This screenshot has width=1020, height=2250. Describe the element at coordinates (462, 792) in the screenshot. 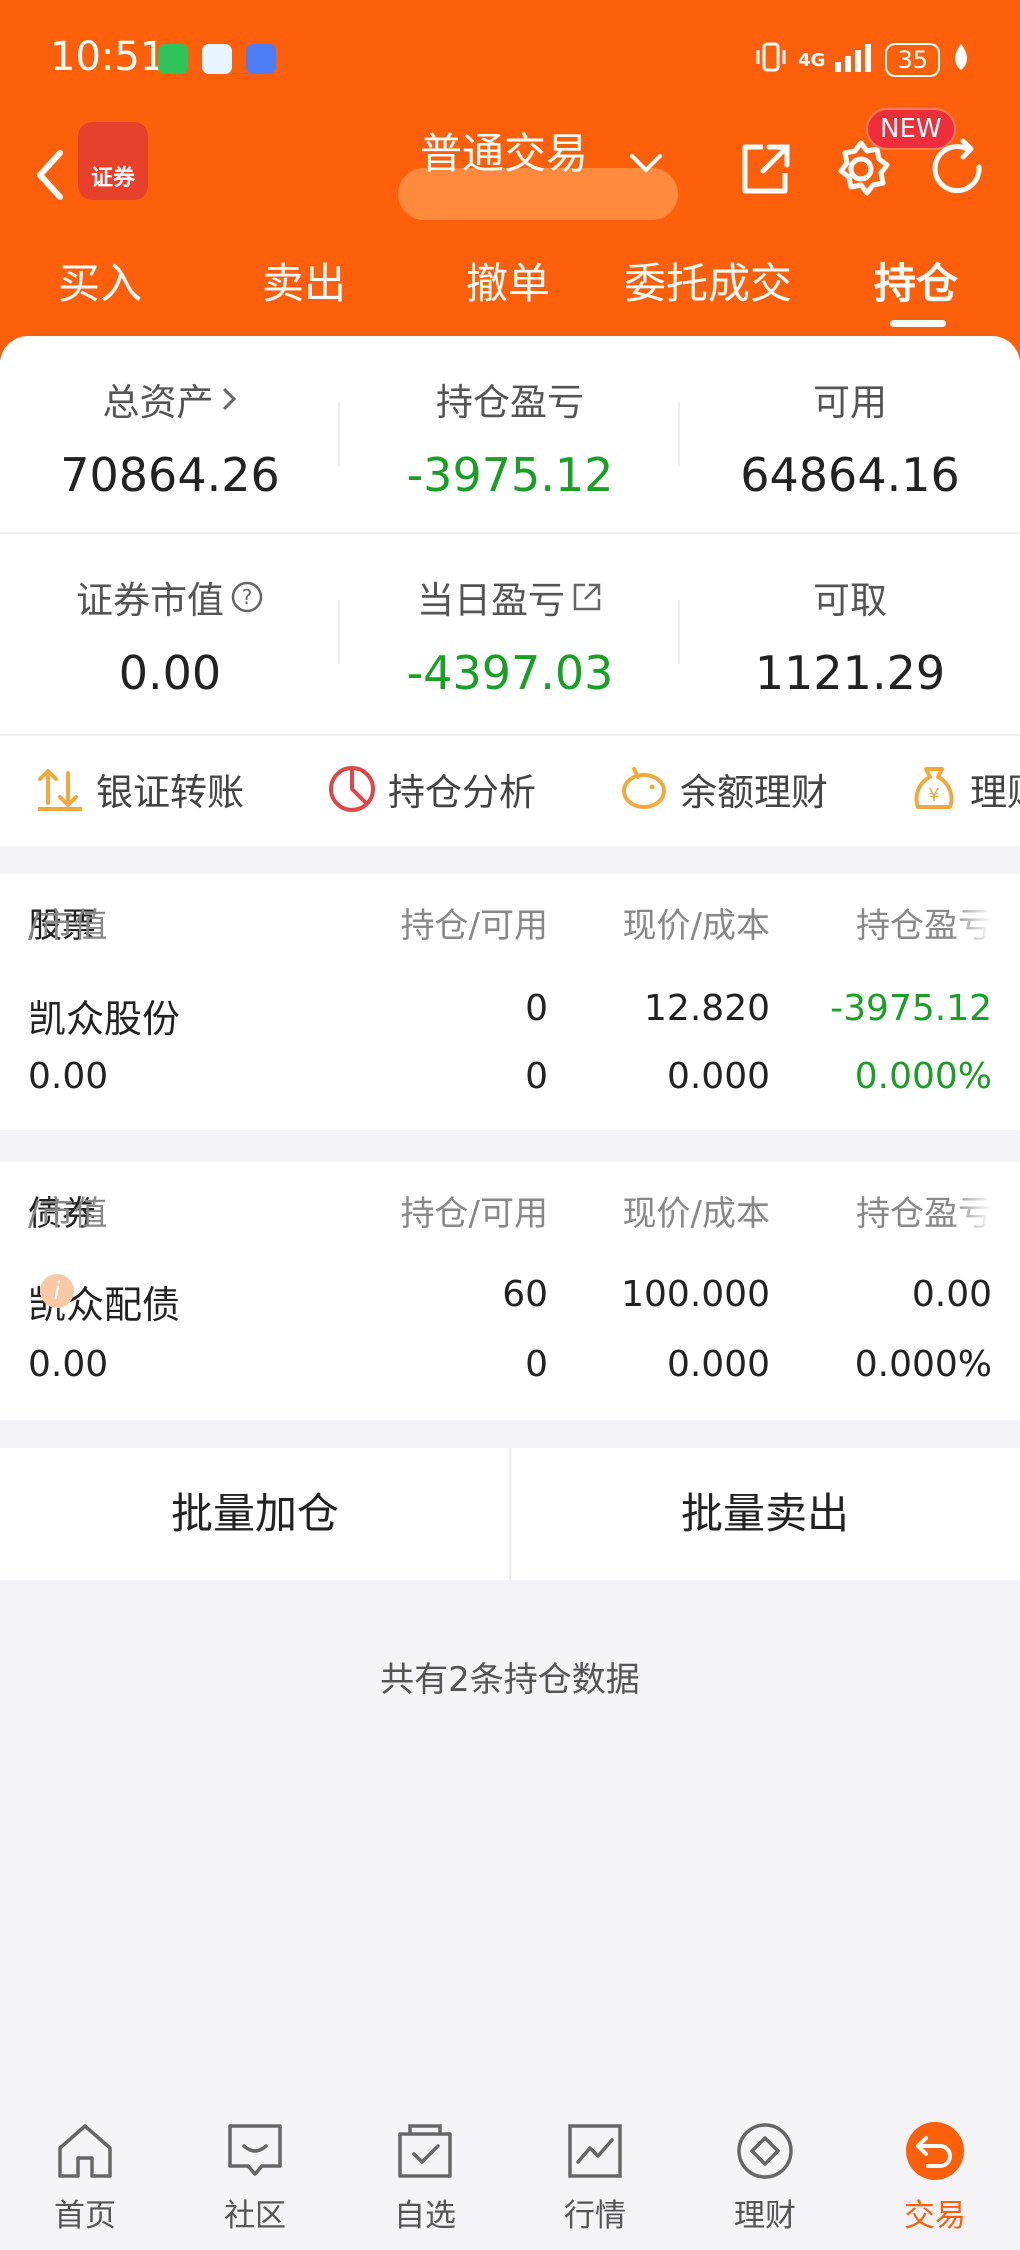

I see `quick-action-label: 持仓分析` at that location.